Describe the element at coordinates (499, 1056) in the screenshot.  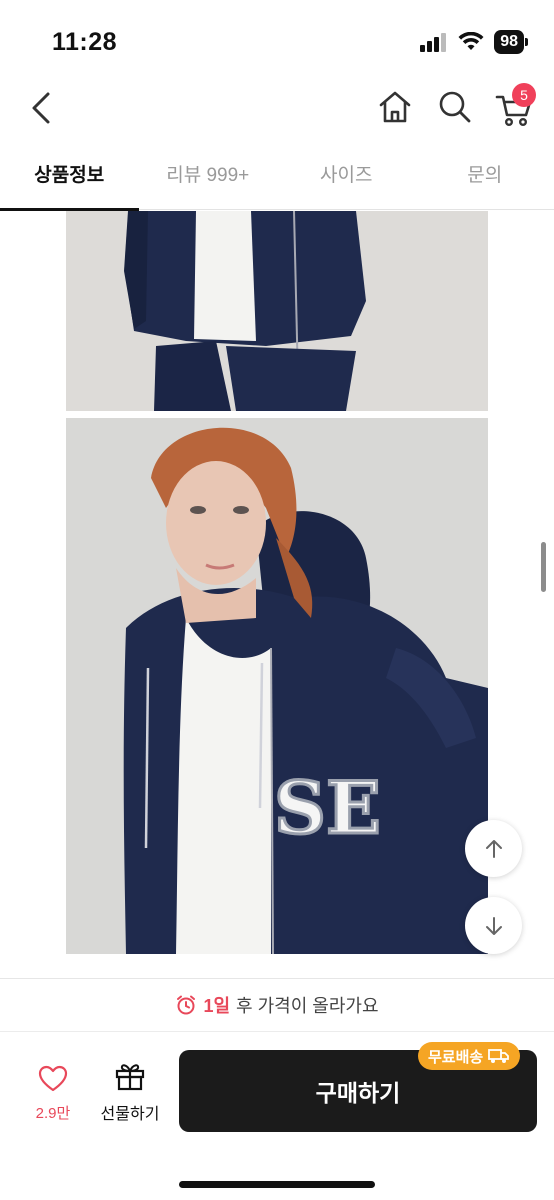
I see `truck-icon` at that location.